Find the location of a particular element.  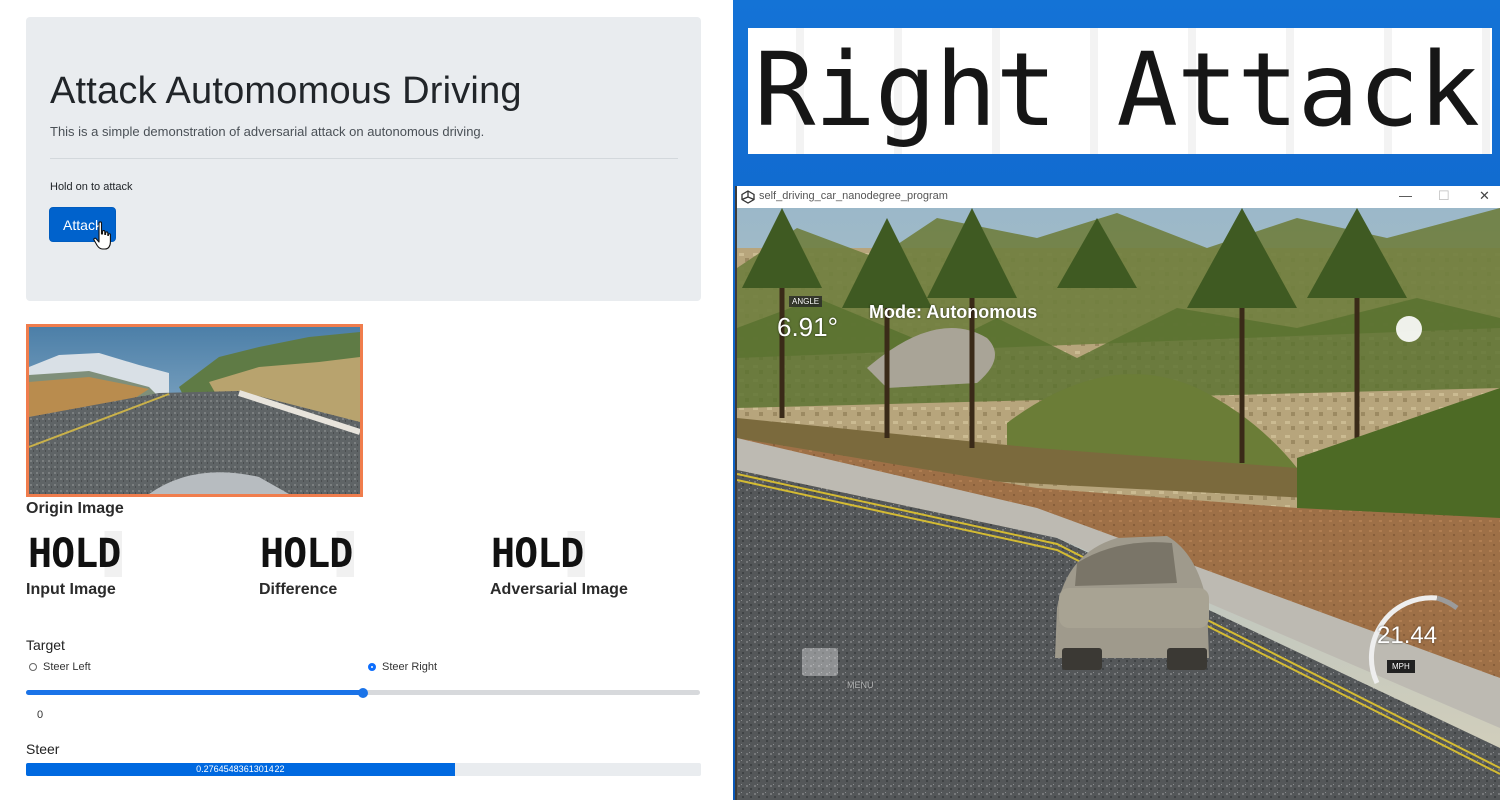

origin-image-caption: Origin Image is located at coordinates (75, 508).